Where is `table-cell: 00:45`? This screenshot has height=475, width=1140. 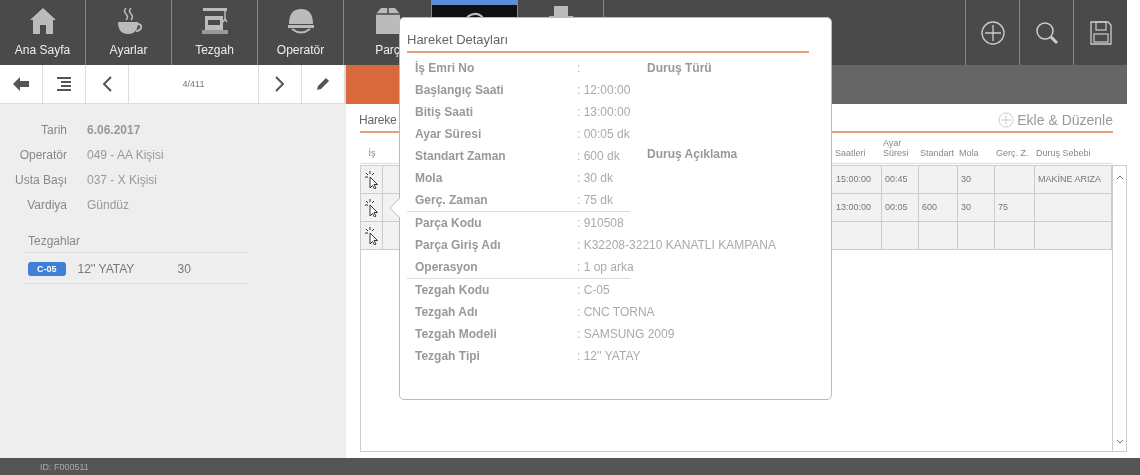
table-cell: 00:45 is located at coordinates (900, 179).